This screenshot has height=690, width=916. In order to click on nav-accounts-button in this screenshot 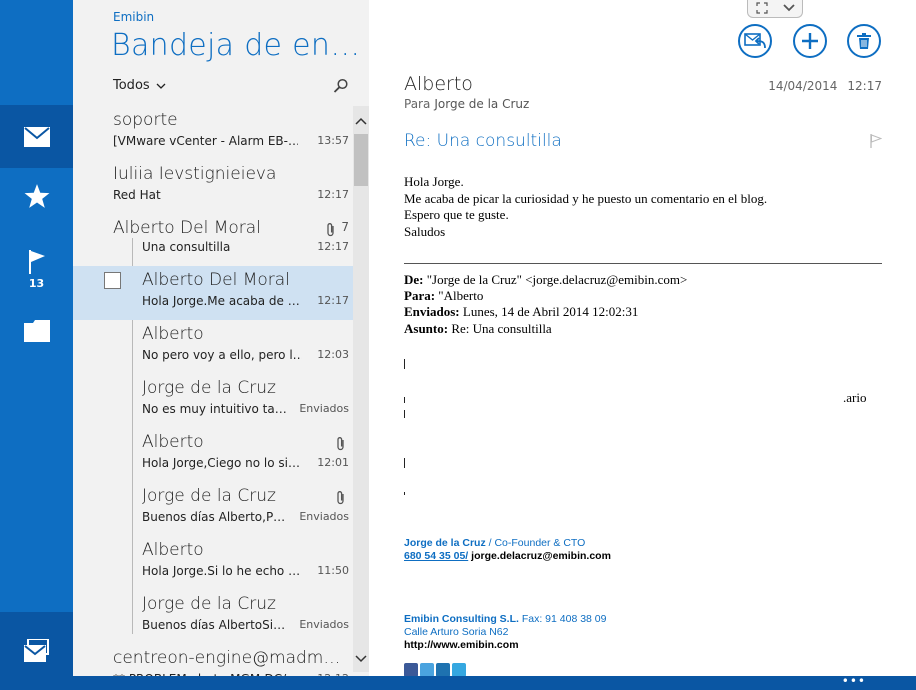, I will do `click(36, 651)`.